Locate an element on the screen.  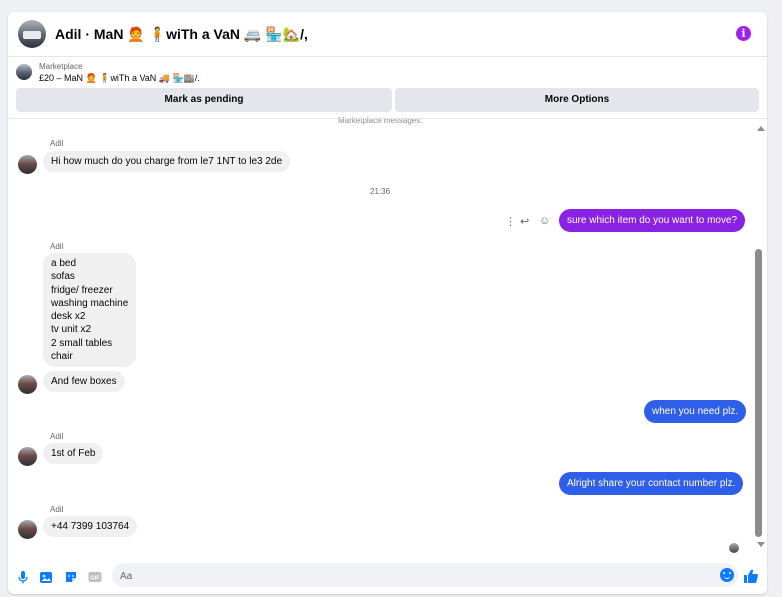
timestamp: 21:36 is located at coordinates (380, 191).